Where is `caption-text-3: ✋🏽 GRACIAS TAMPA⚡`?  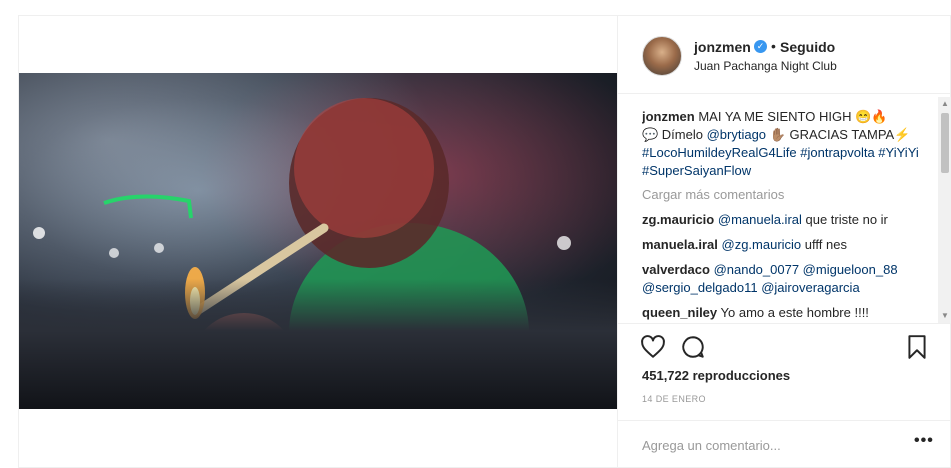
caption-text-3: ✋🏽 GRACIAS TAMPA⚡ is located at coordinates (838, 134).